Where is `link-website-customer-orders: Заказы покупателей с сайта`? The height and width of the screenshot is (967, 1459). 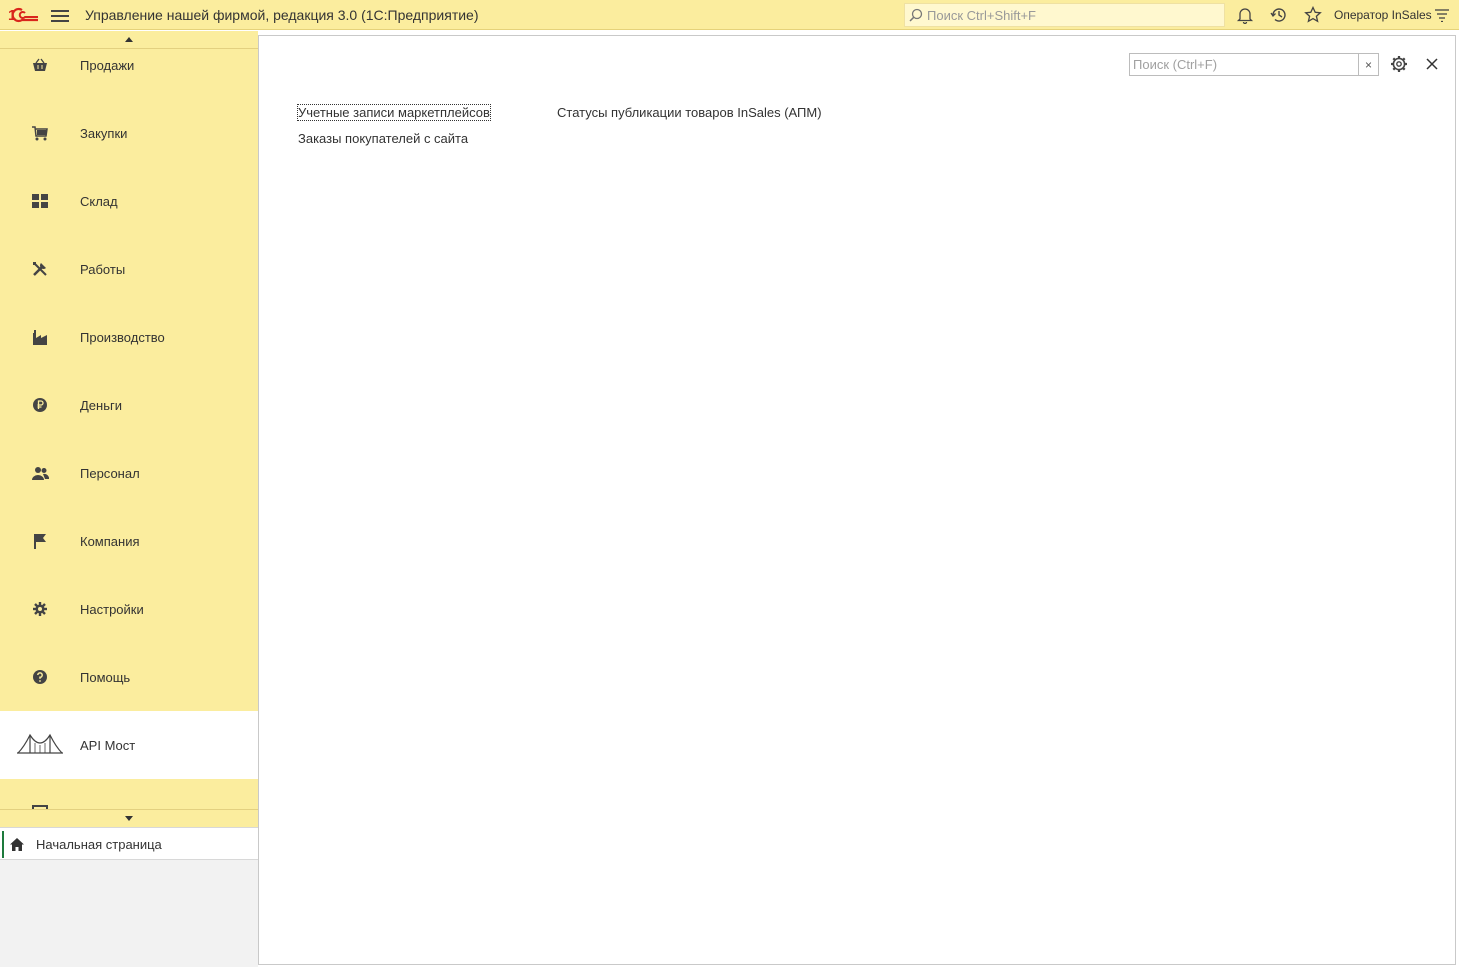
link-website-customer-orders: Заказы покупателей с сайта is located at coordinates (383, 138).